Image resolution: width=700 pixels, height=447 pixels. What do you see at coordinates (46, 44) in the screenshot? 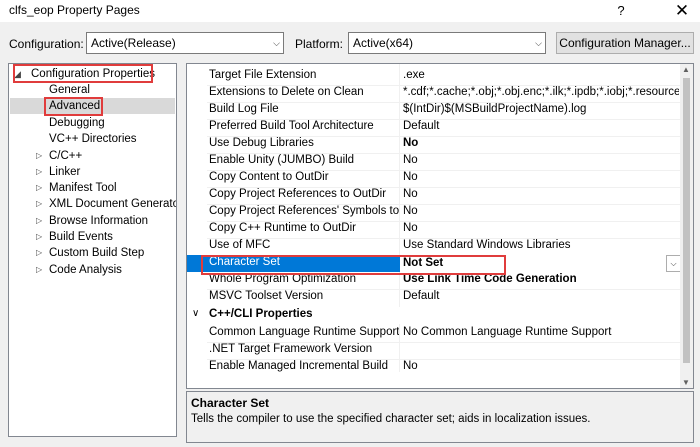
I see `configuration-label: Configuration:` at bounding box center [46, 44].